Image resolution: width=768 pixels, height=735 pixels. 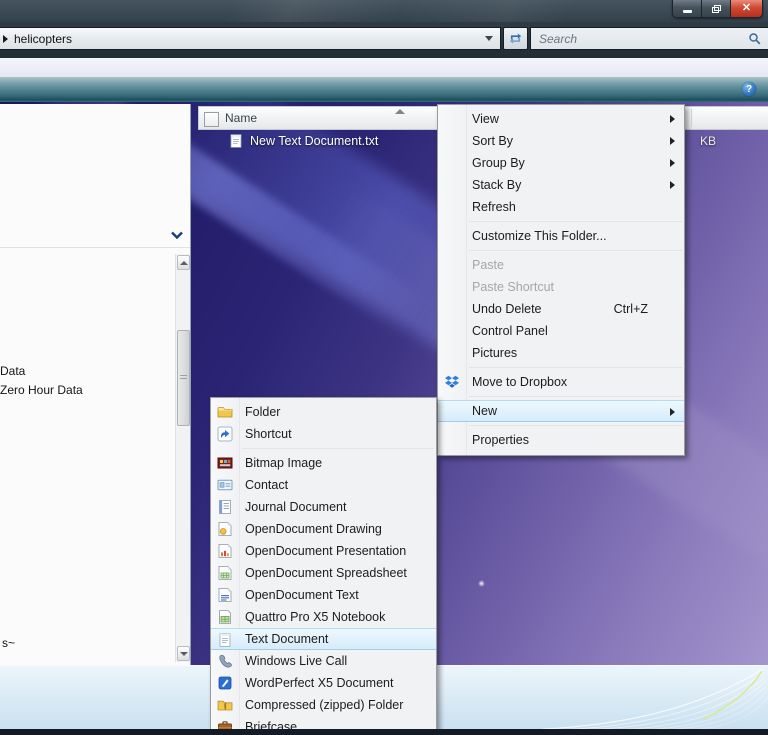 What do you see at coordinates (384, 732) in the screenshot?
I see `screen-bottom-strip` at bounding box center [384, 732].